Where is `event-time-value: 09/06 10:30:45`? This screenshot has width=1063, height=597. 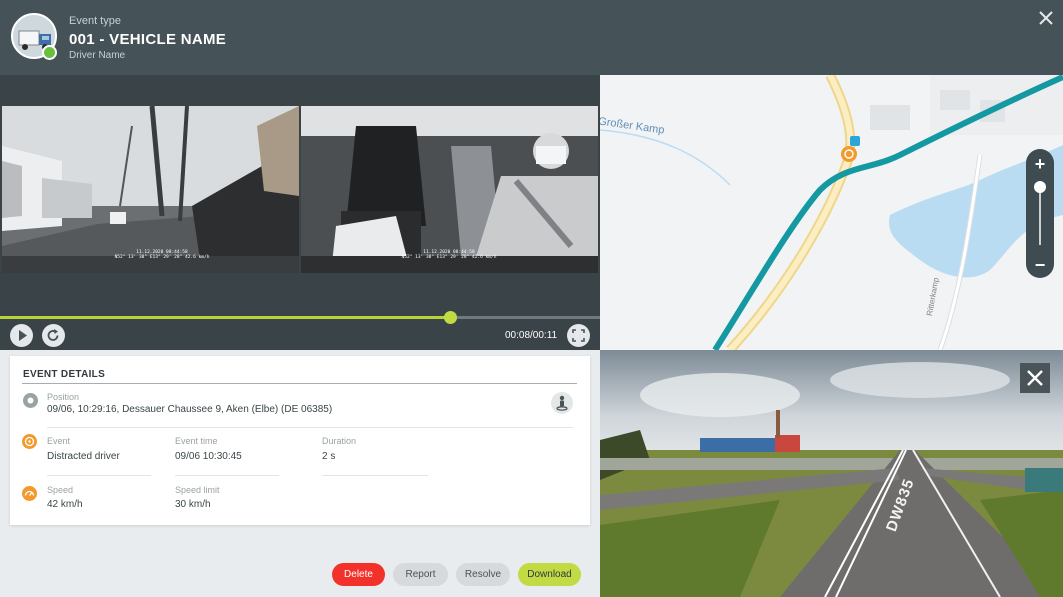 event-time-value: 09/06 10:30:45 is located at coordinates (208, 456).